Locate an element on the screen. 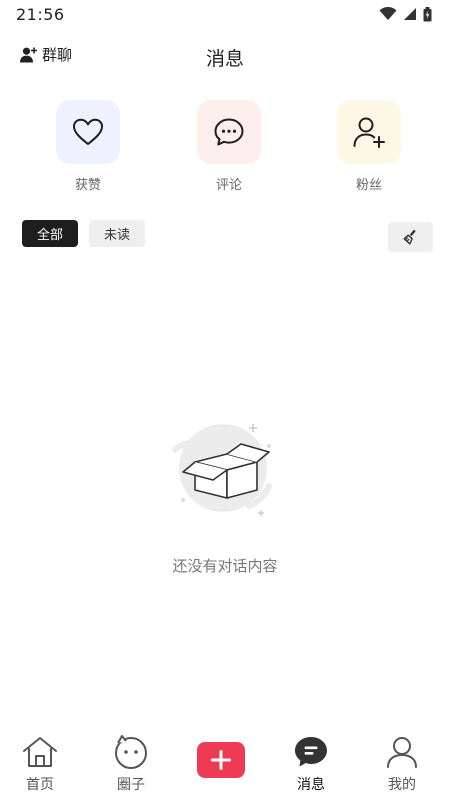 Image resolution: width=450 pixels, height=800 pixels. status-icons is located at coordinates (405, 14).